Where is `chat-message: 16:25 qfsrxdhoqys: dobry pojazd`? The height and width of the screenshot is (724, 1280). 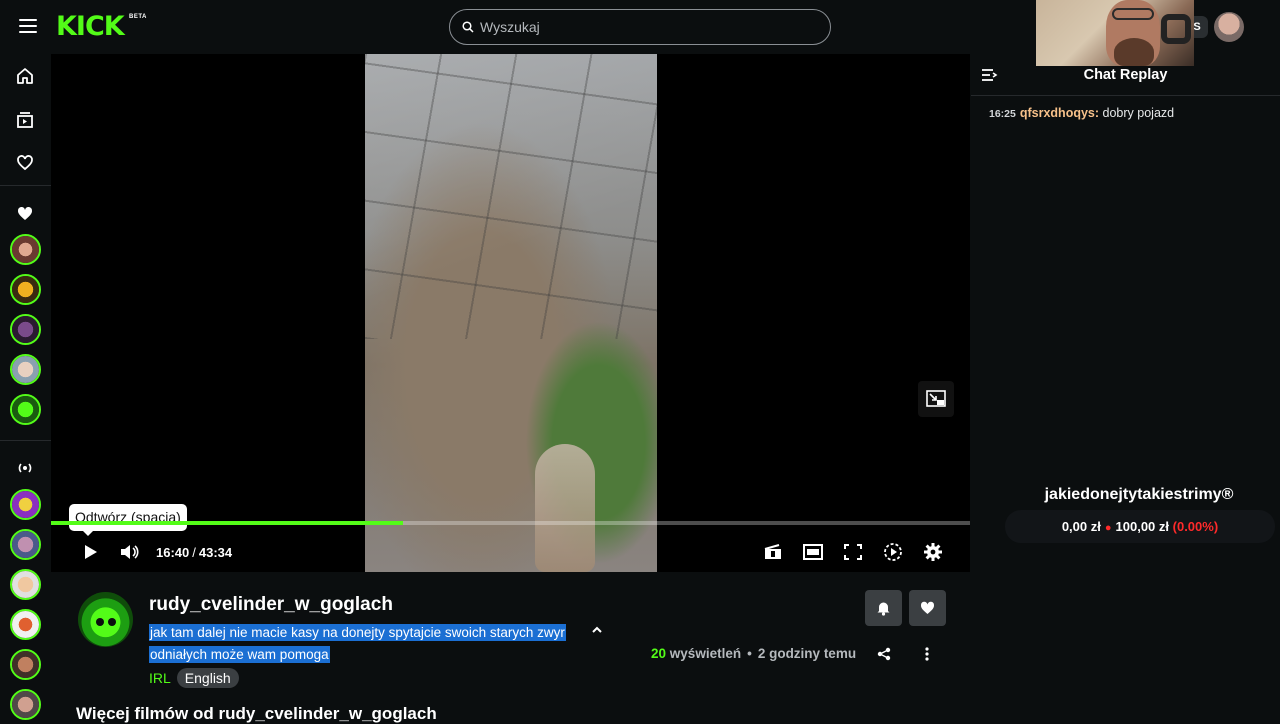 chat-message: 16:25 qfsrxdhoqys: dobry pojazd is located at coordinates (1082, 113).